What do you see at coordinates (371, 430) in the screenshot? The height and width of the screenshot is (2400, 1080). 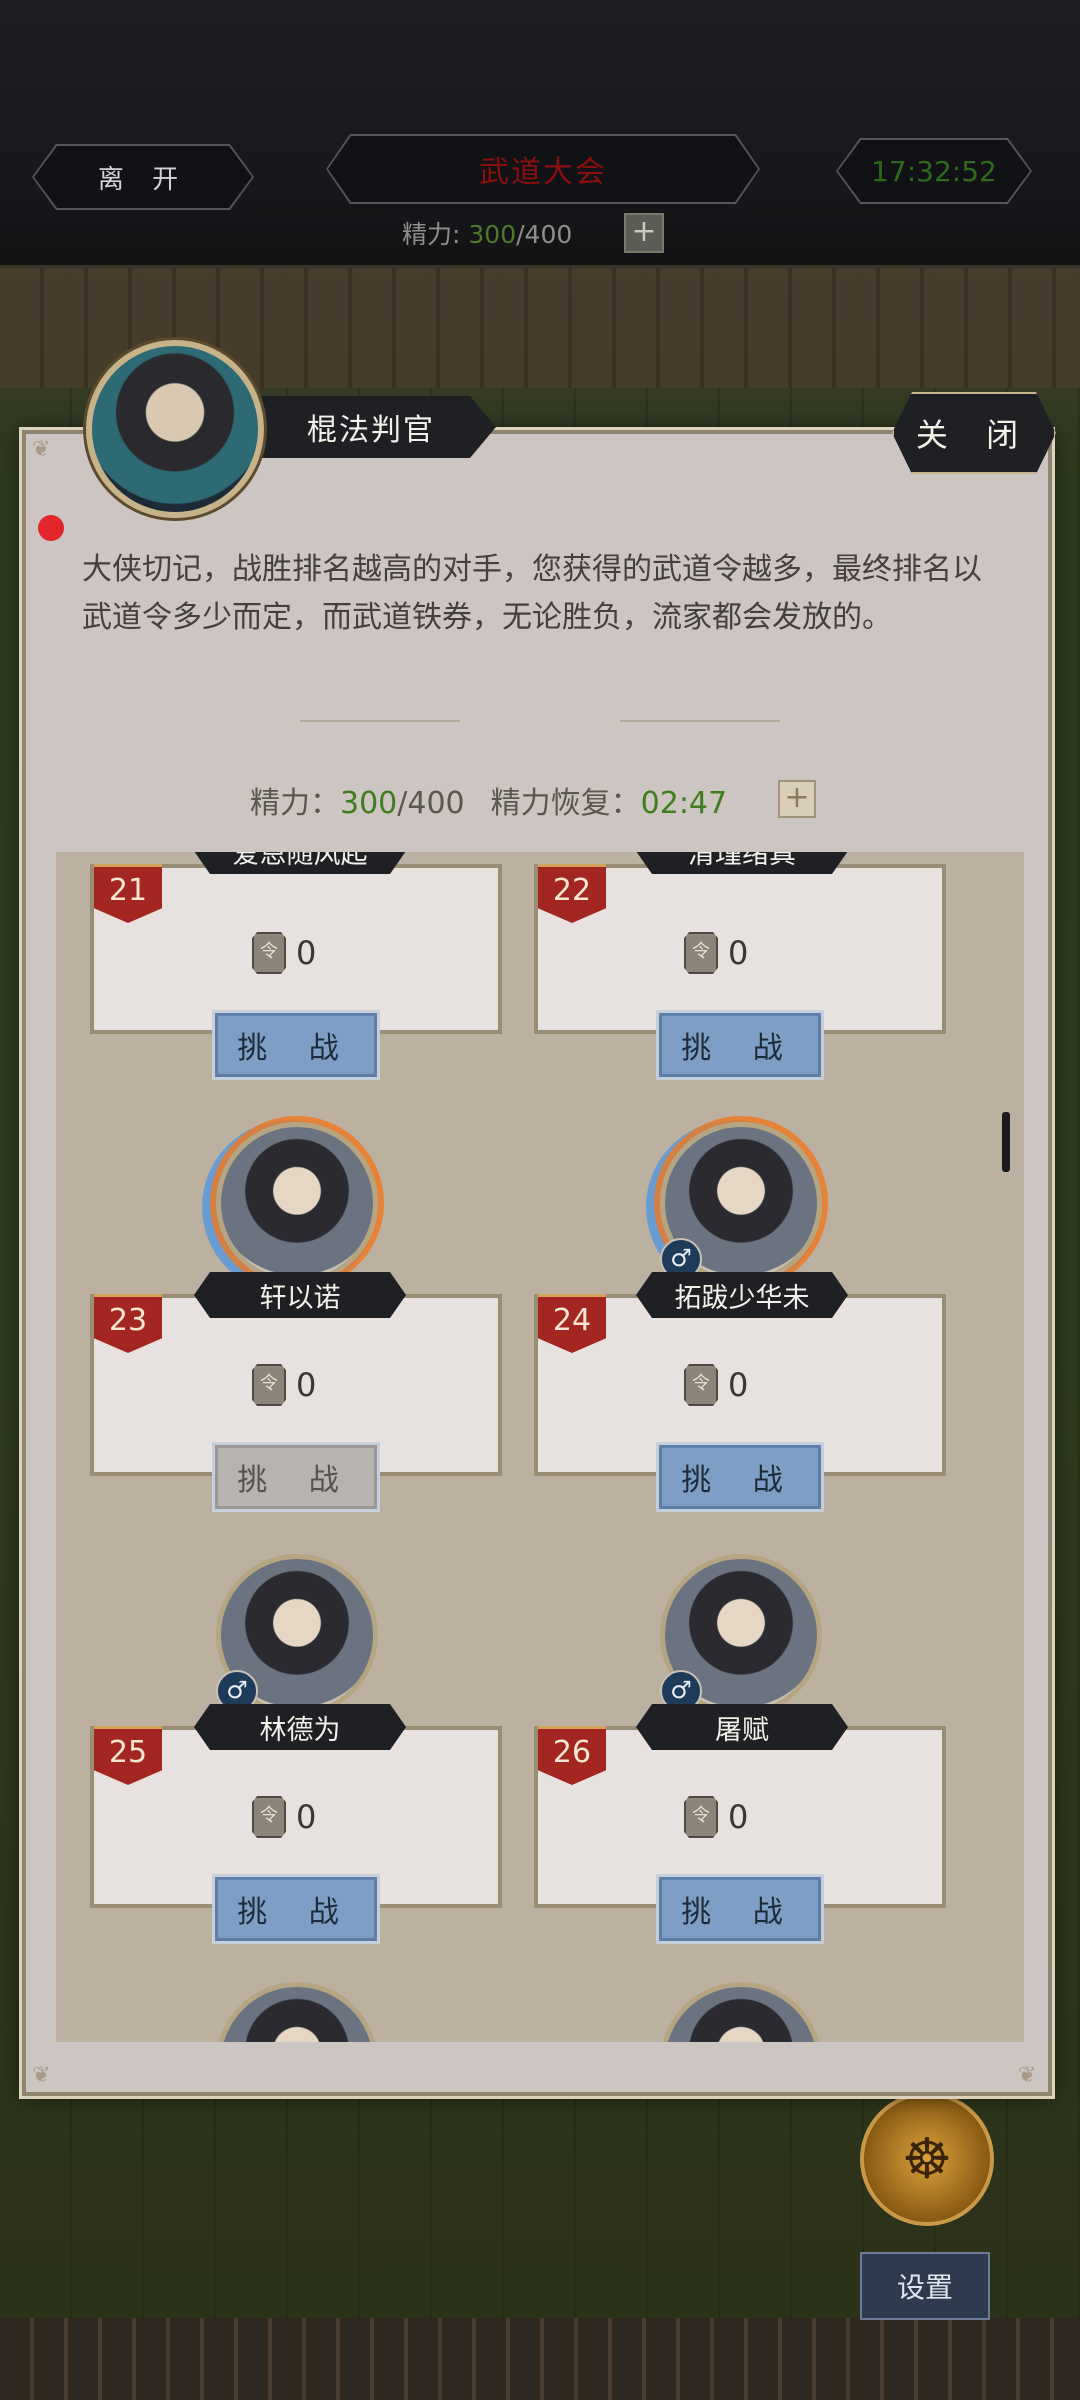 I see `npc-name: 棍法判官` at bounding box center [371, 430].